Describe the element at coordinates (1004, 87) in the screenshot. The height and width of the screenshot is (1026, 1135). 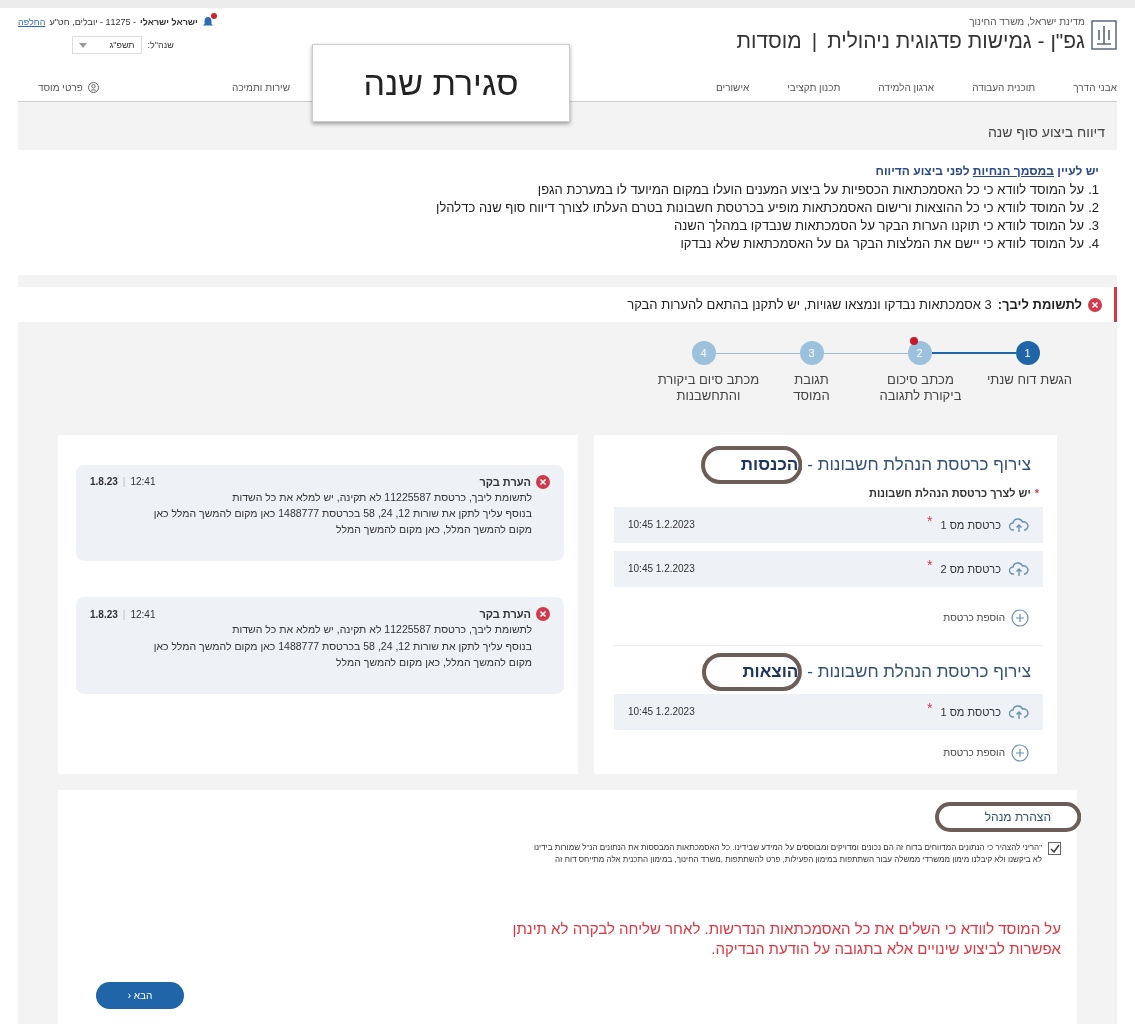
I see `nav-item: תוכנית העבודה` at that location.